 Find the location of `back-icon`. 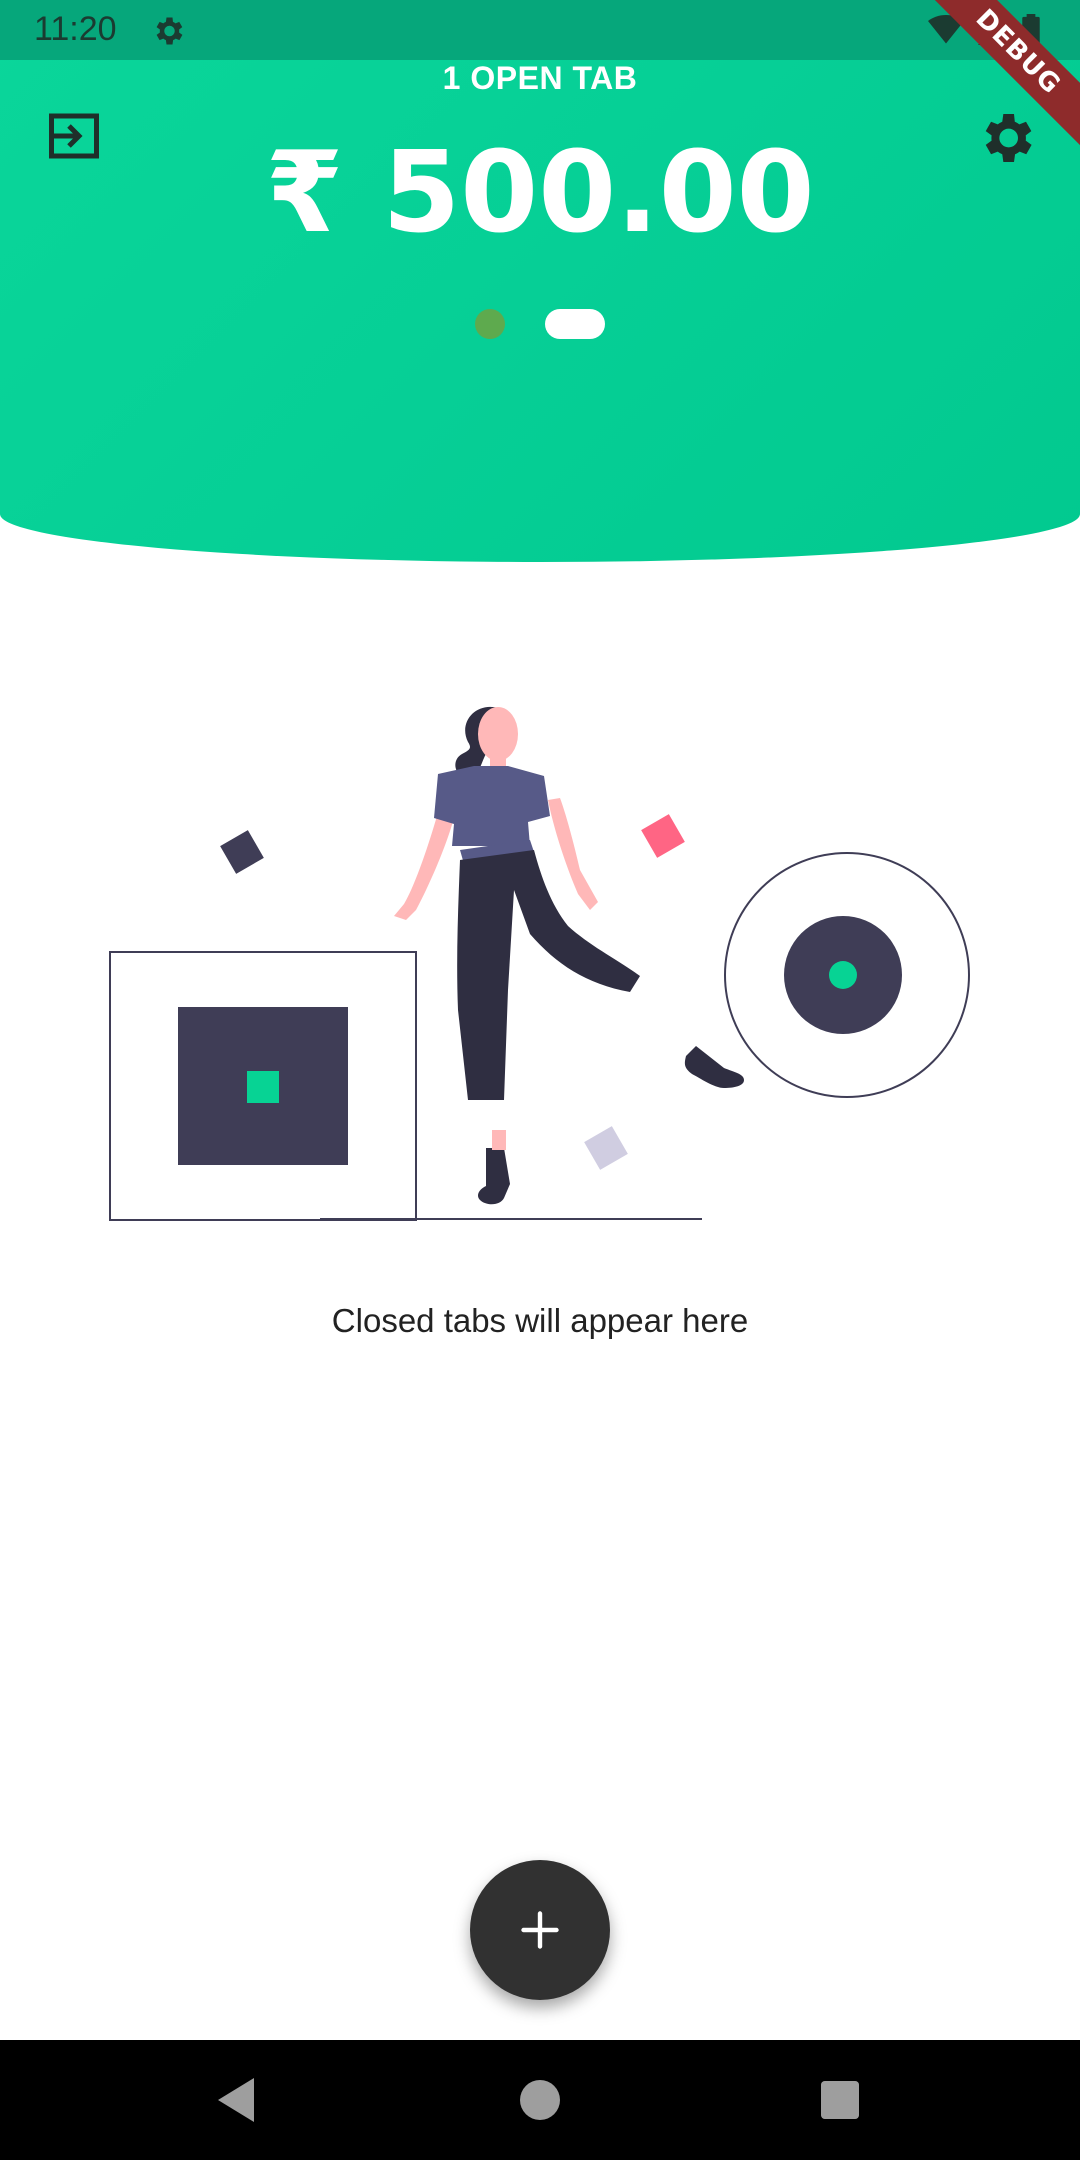

back-icon is located at coordinates (236, 2100).